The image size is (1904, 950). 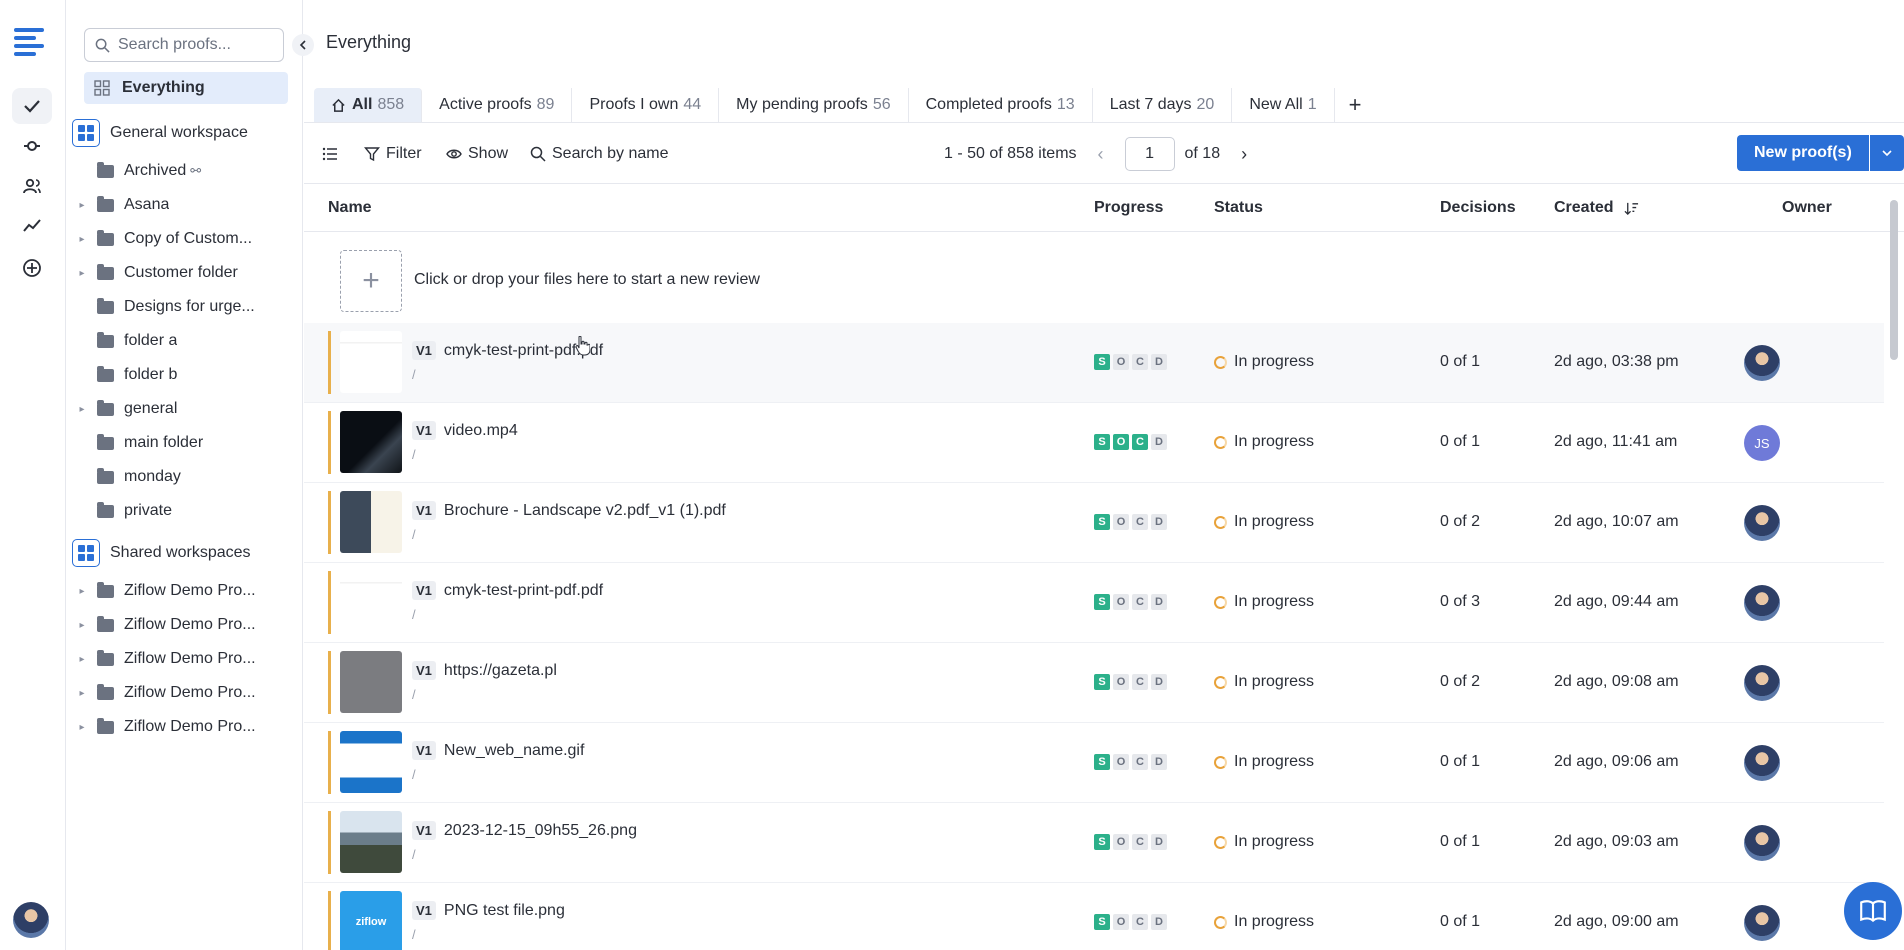 I want to click on tab-new-all: New All 1, so click(x=1283, y=105).